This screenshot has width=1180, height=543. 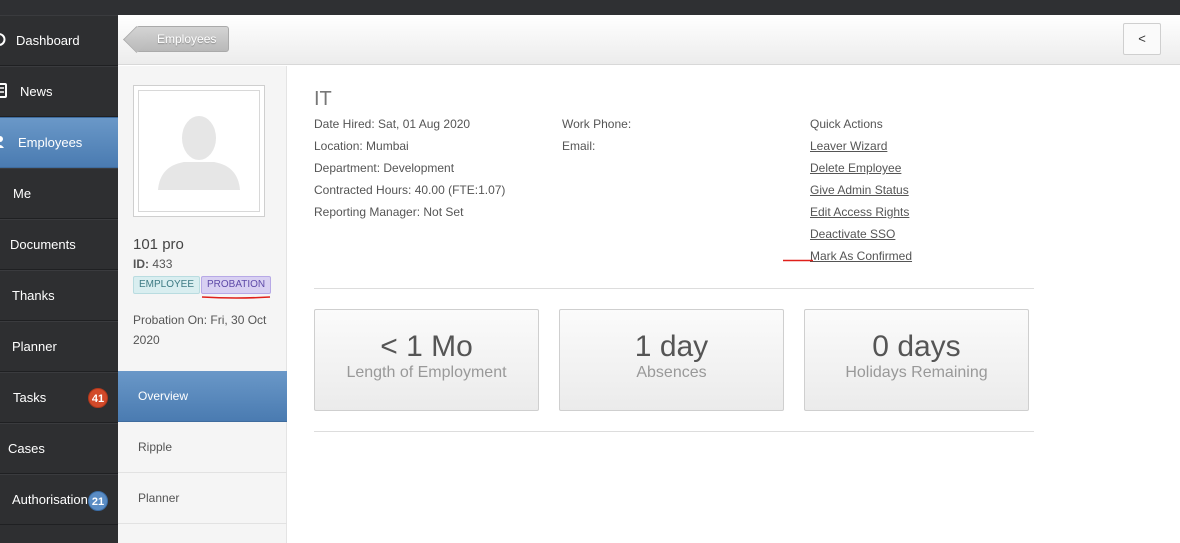 I want to click on sidebar-item-employees: Employees, so click(x=59, y=142).